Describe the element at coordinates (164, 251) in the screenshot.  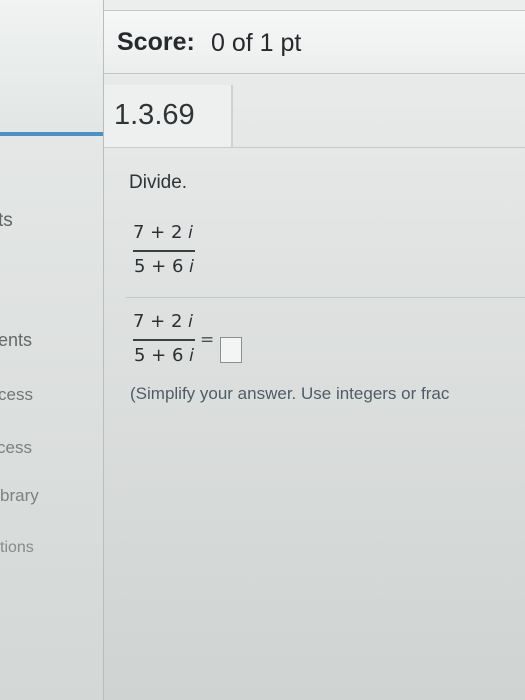
I see `problem-fraction-bar` at that location.